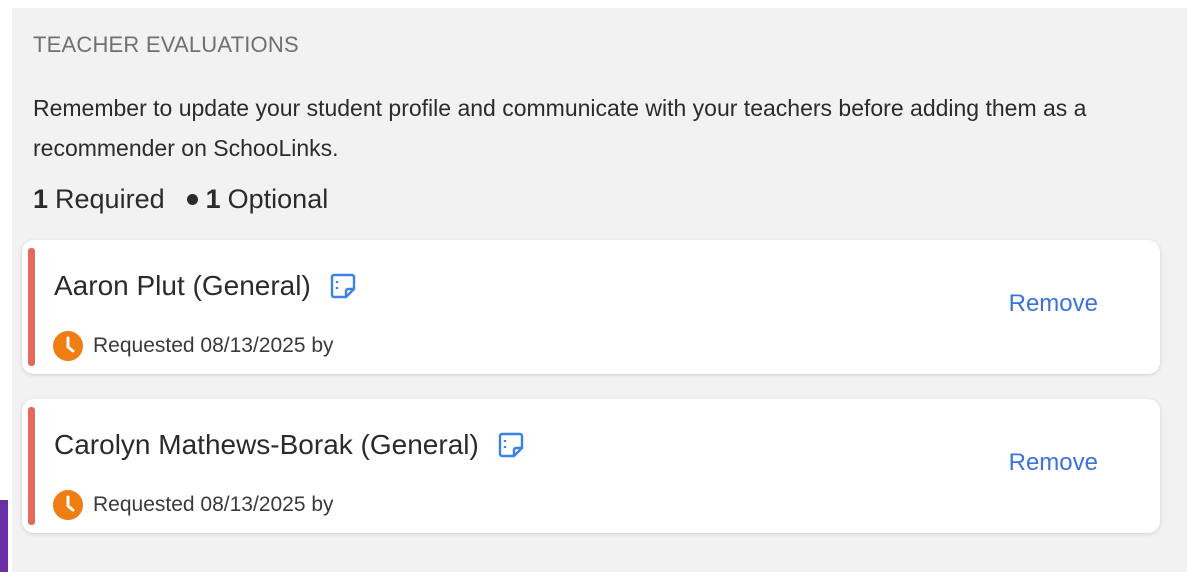 This screenshot has width=1187, height=572. Describe the element at coordinates (166, 44) in the screenshot. I see `section-title: TEACHER EVALUATIONS` at that location.